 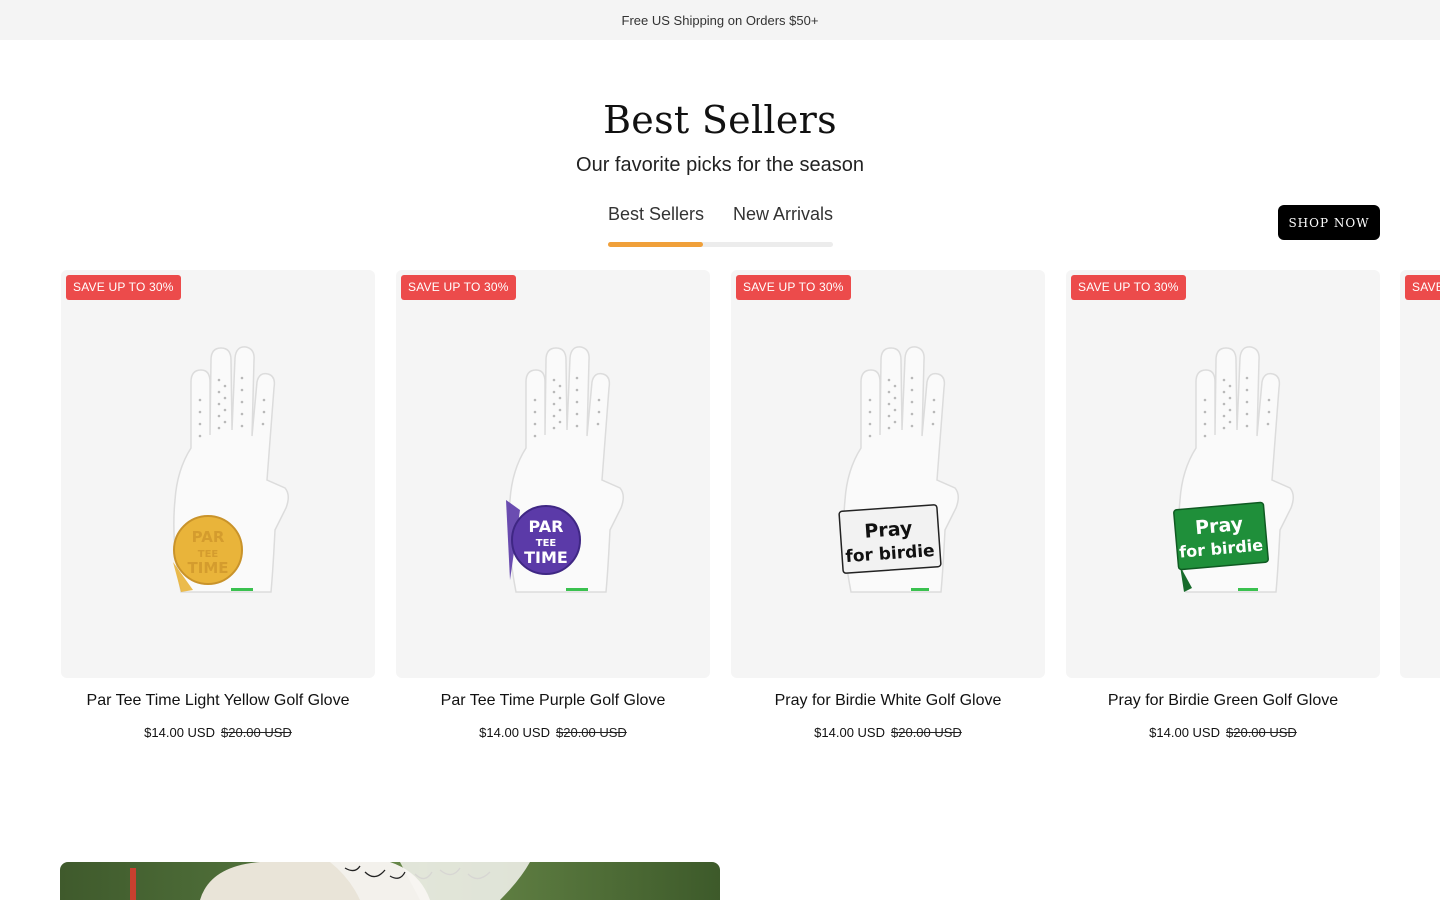 I want to click on golfer-photo, so click(x=330, y=881).